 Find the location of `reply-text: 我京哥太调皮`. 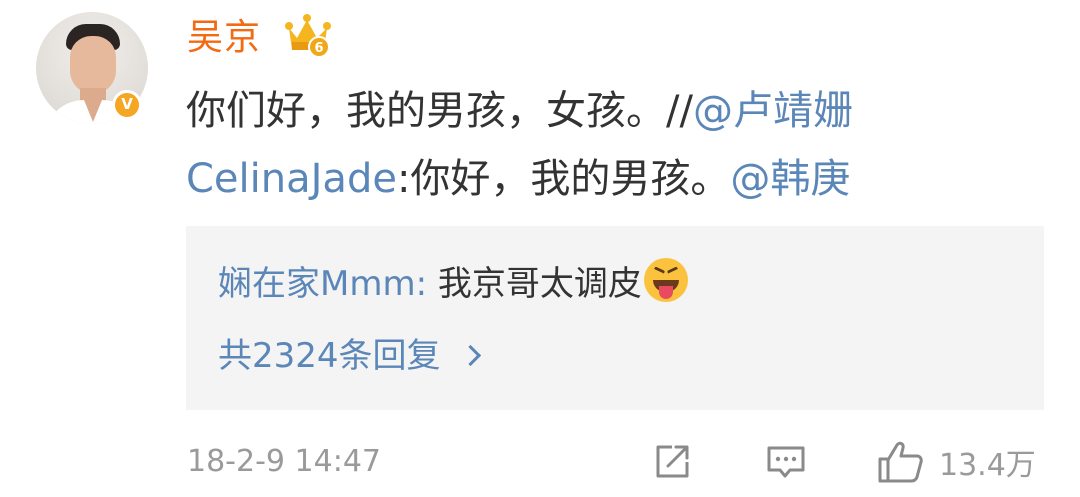

reply-text: 我京哥太调皮 is located at coordinates (539, 284).